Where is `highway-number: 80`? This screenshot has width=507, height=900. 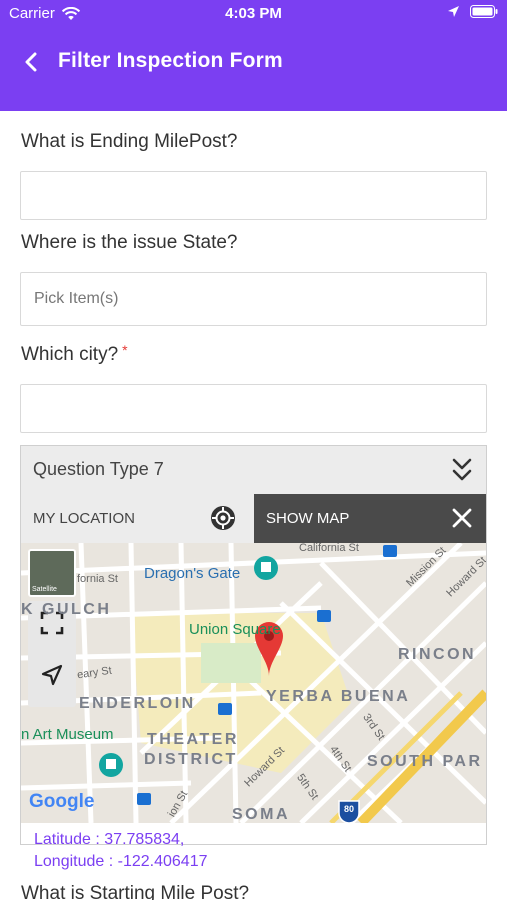 highway-number: 80 is located at coordinates (349, 809).